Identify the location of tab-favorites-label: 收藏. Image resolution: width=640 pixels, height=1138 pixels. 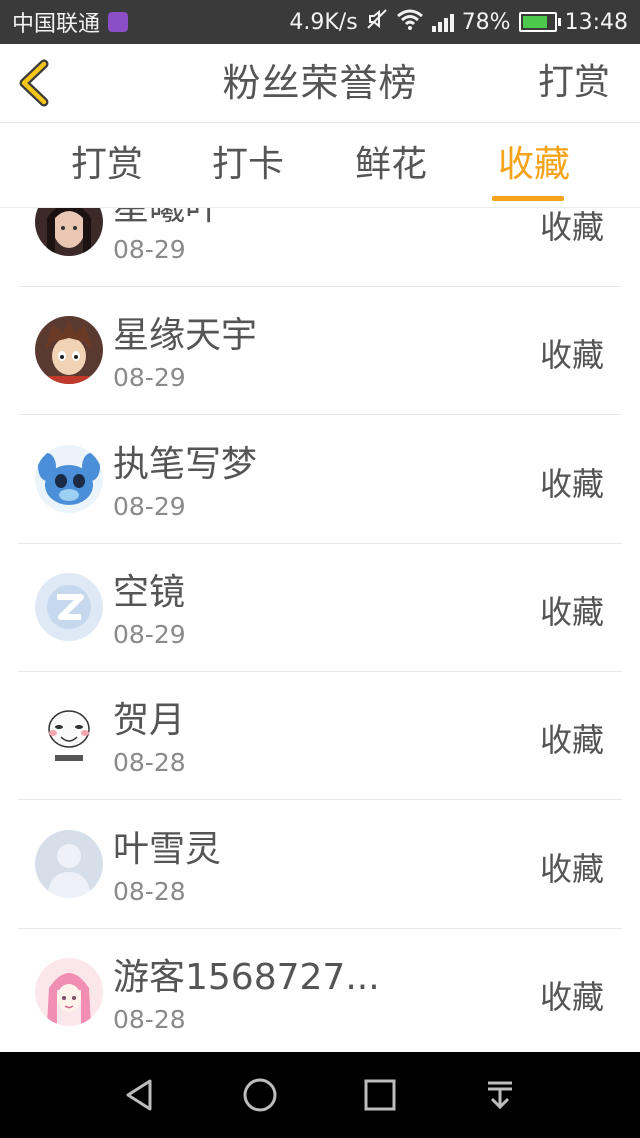
(533, 164).